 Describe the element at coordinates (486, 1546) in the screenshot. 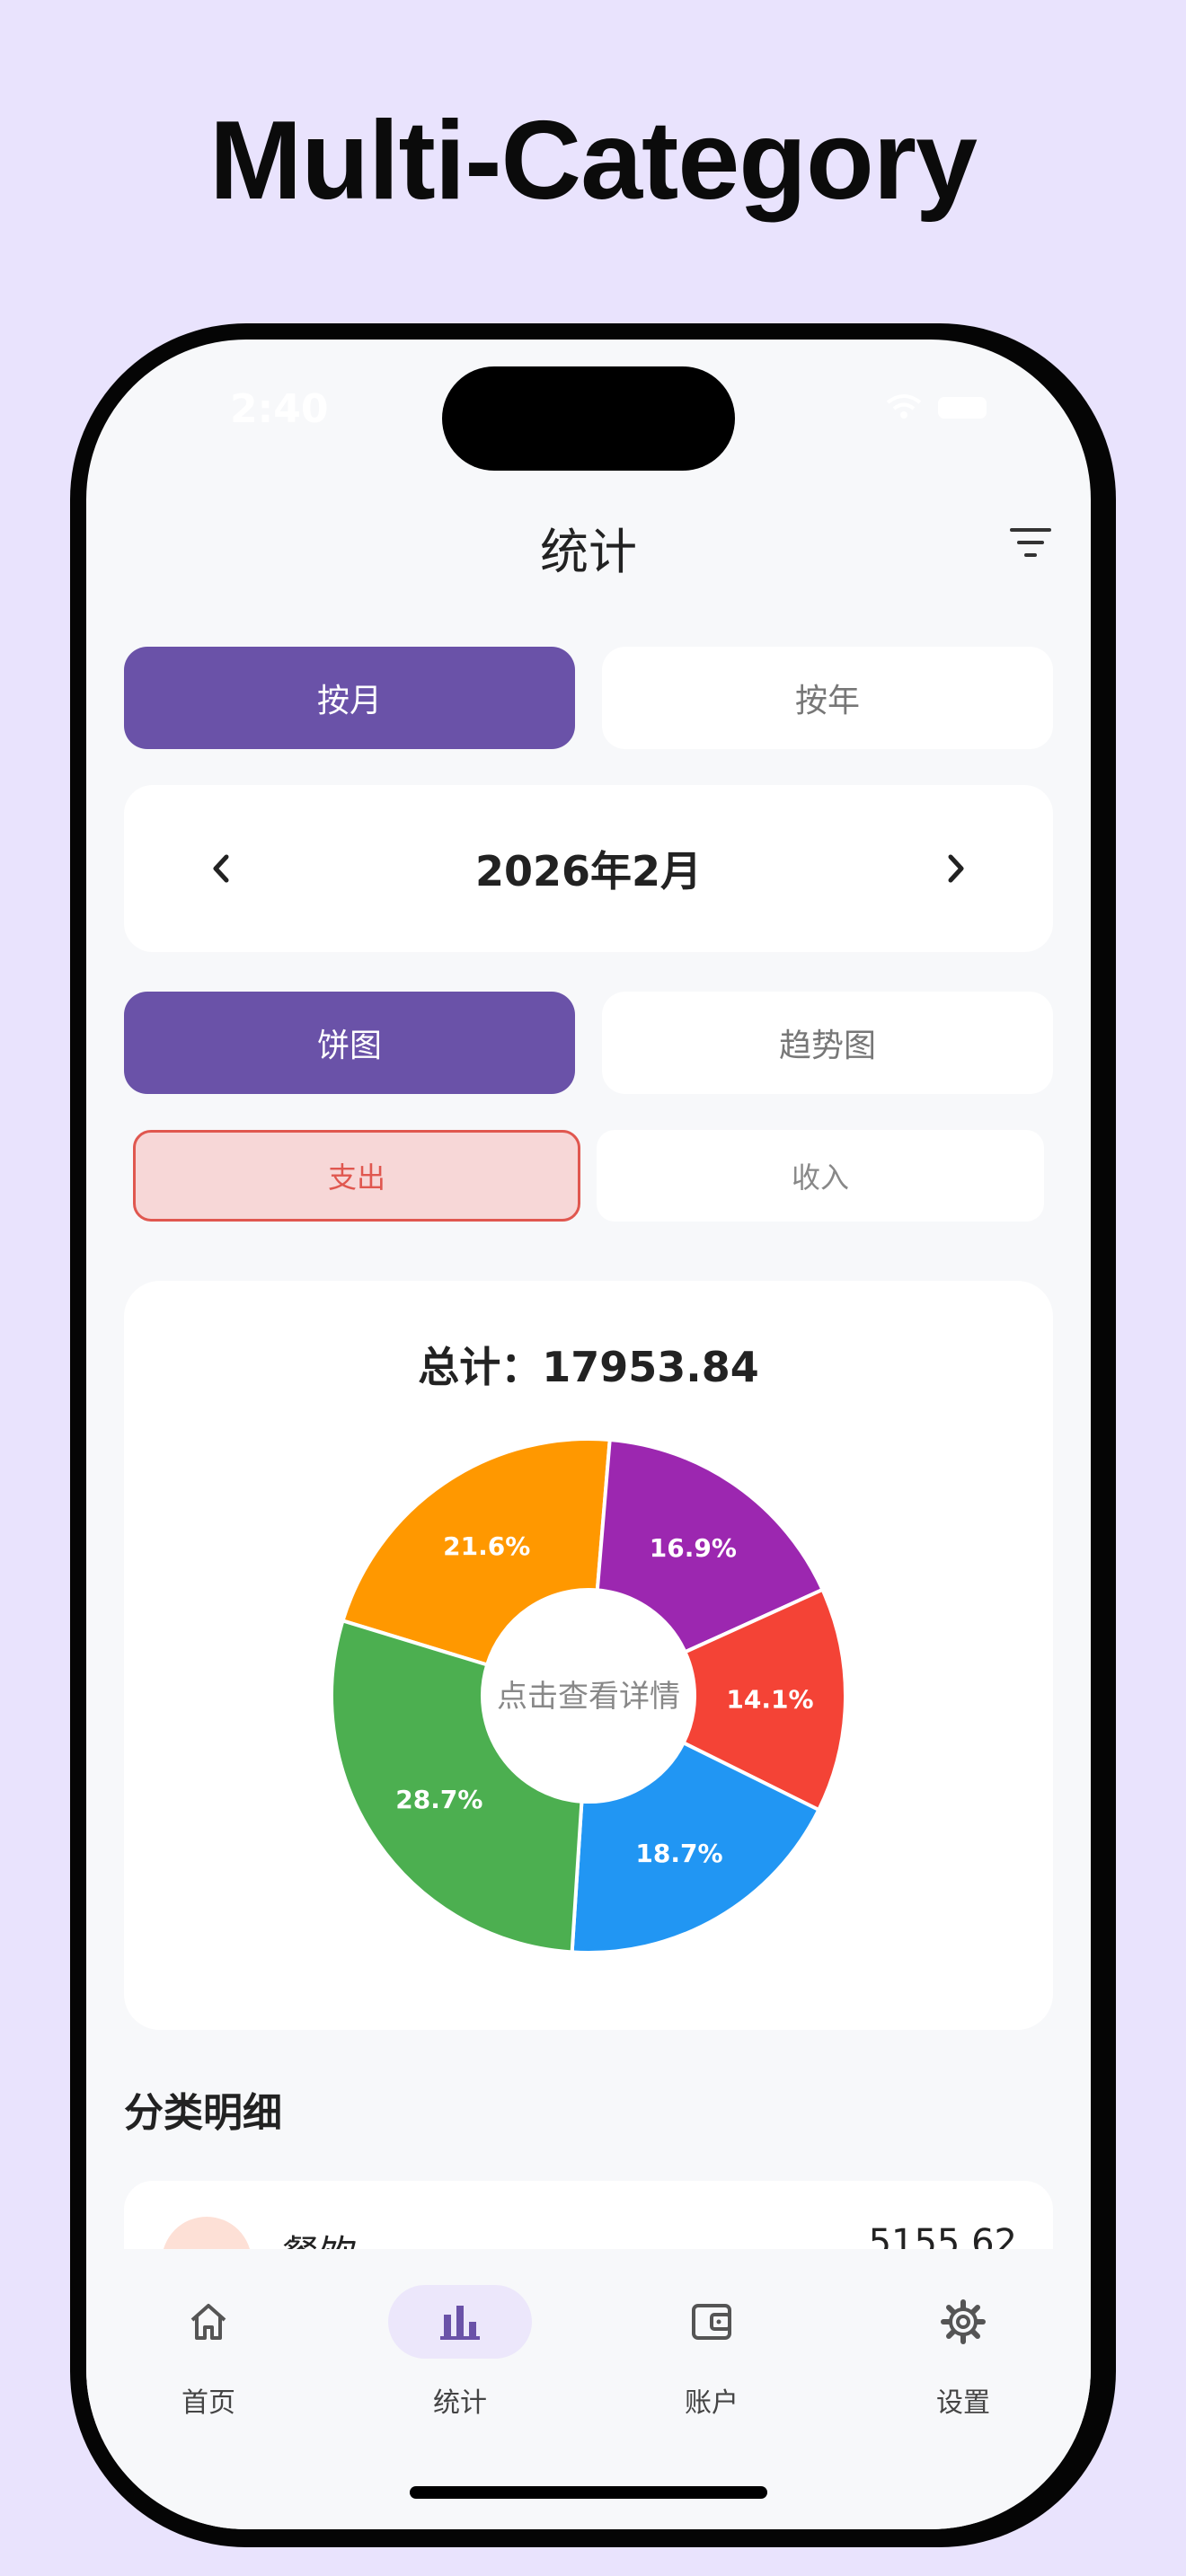

I see `pie-slice-label: 21.6%` at that location.